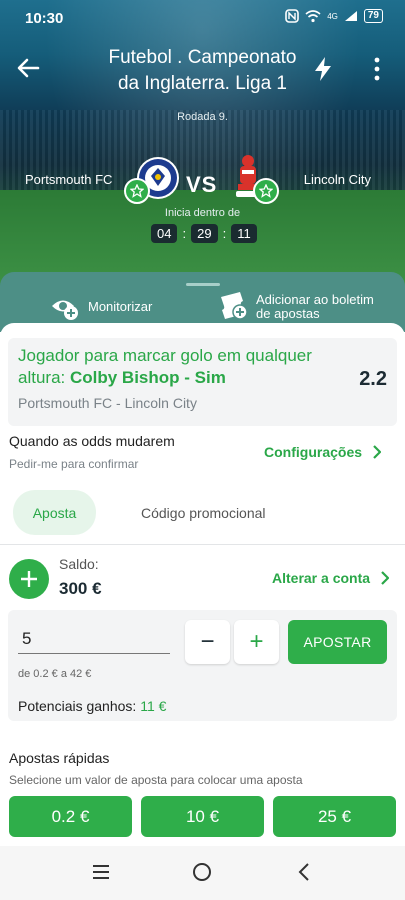 The height and width of the screenshot is (900, 405). I want to click on starts-in-label: Inicia dentro de, so click(202, 213).